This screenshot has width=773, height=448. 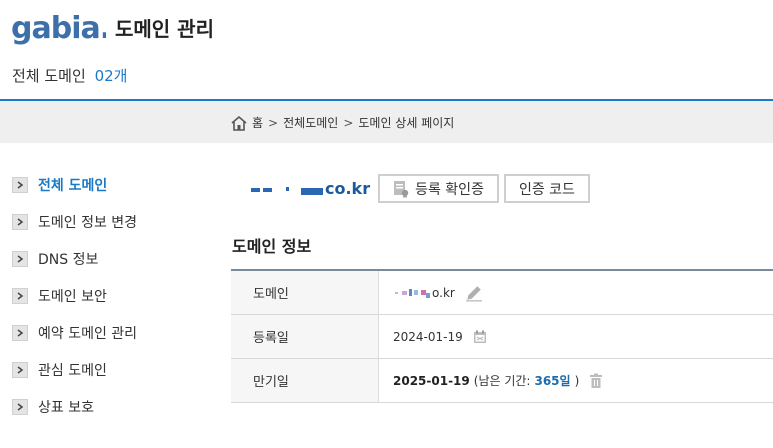 I want to click on sidebar-item-label: 상표 보호, so click(x=66, y=407).